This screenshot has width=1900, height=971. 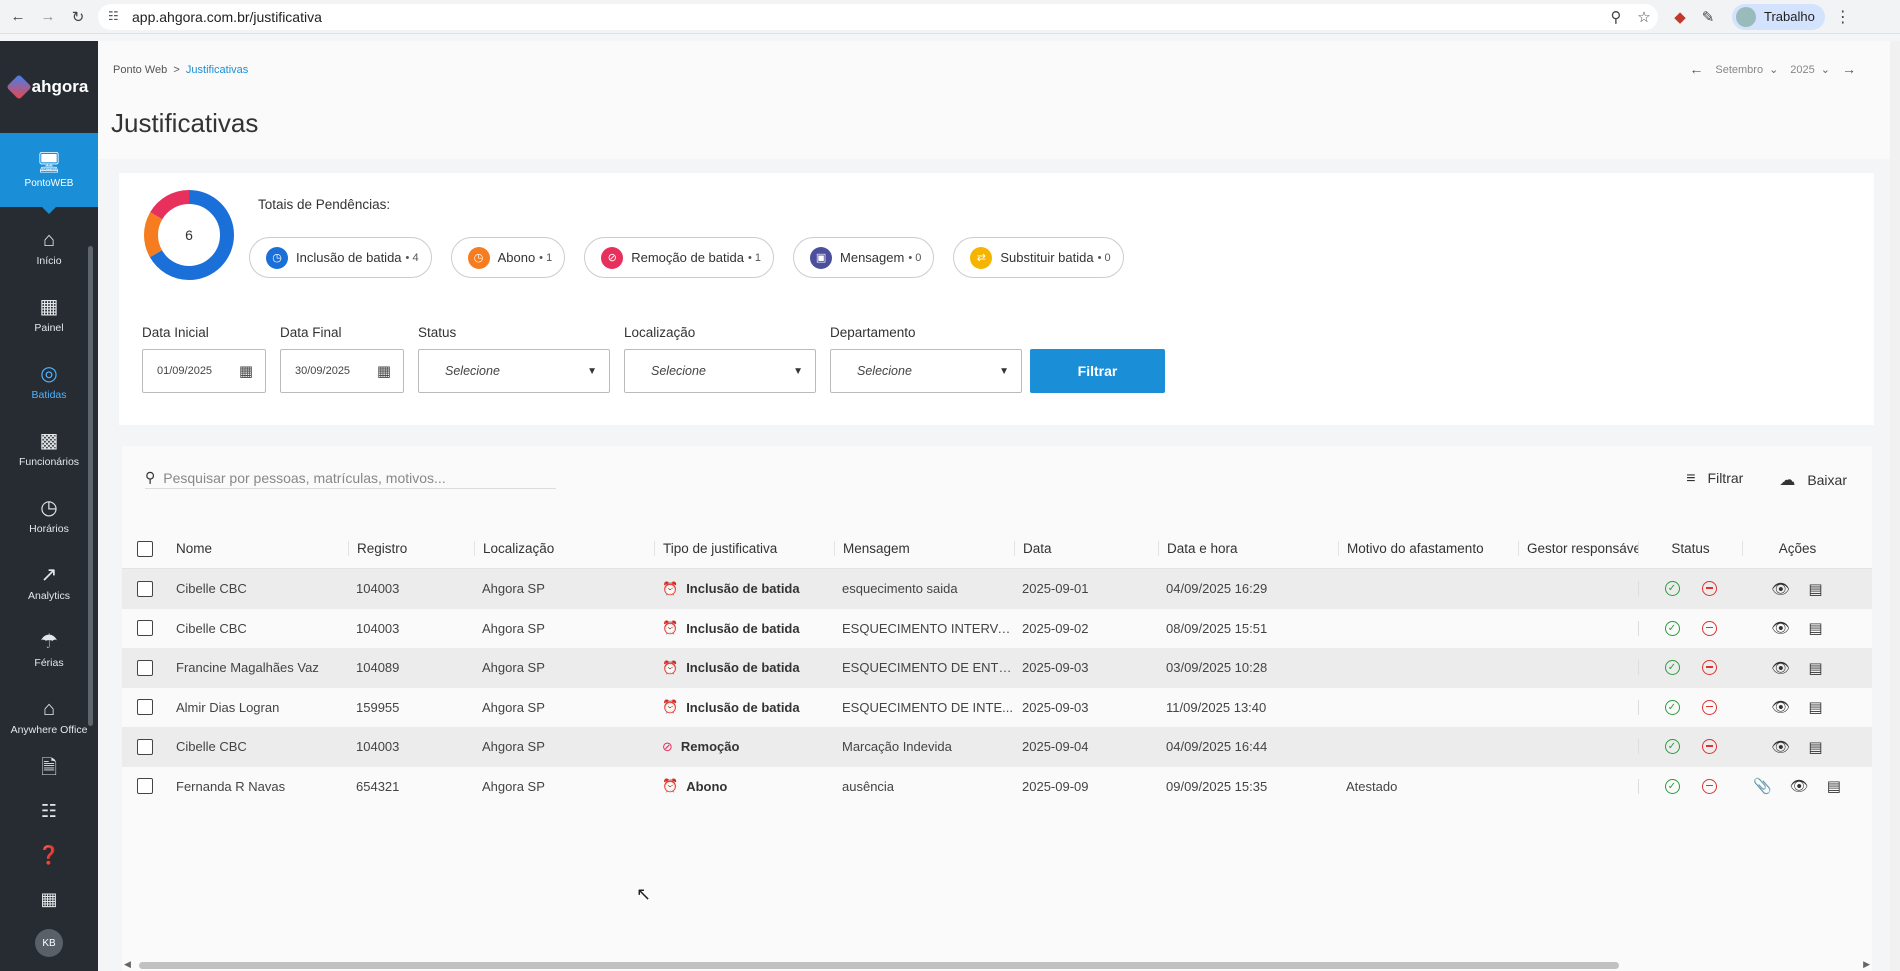 What do you see at coordinates (1843, 17) in the screenshot?
I see `browser-menu-icon: ⋮` at bounding box center [1843, 17].